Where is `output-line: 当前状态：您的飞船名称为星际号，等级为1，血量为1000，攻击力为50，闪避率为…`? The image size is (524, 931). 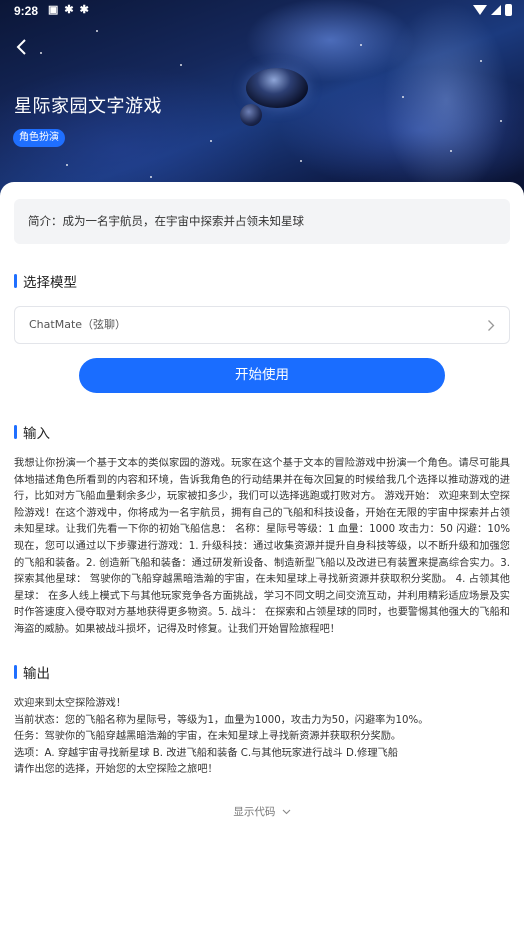
output-line: 当前状态：您的飞船名称为星际号，等级为1，血量为1000，攻击力为50，闪避率为… is located at coordinates (221, 720).